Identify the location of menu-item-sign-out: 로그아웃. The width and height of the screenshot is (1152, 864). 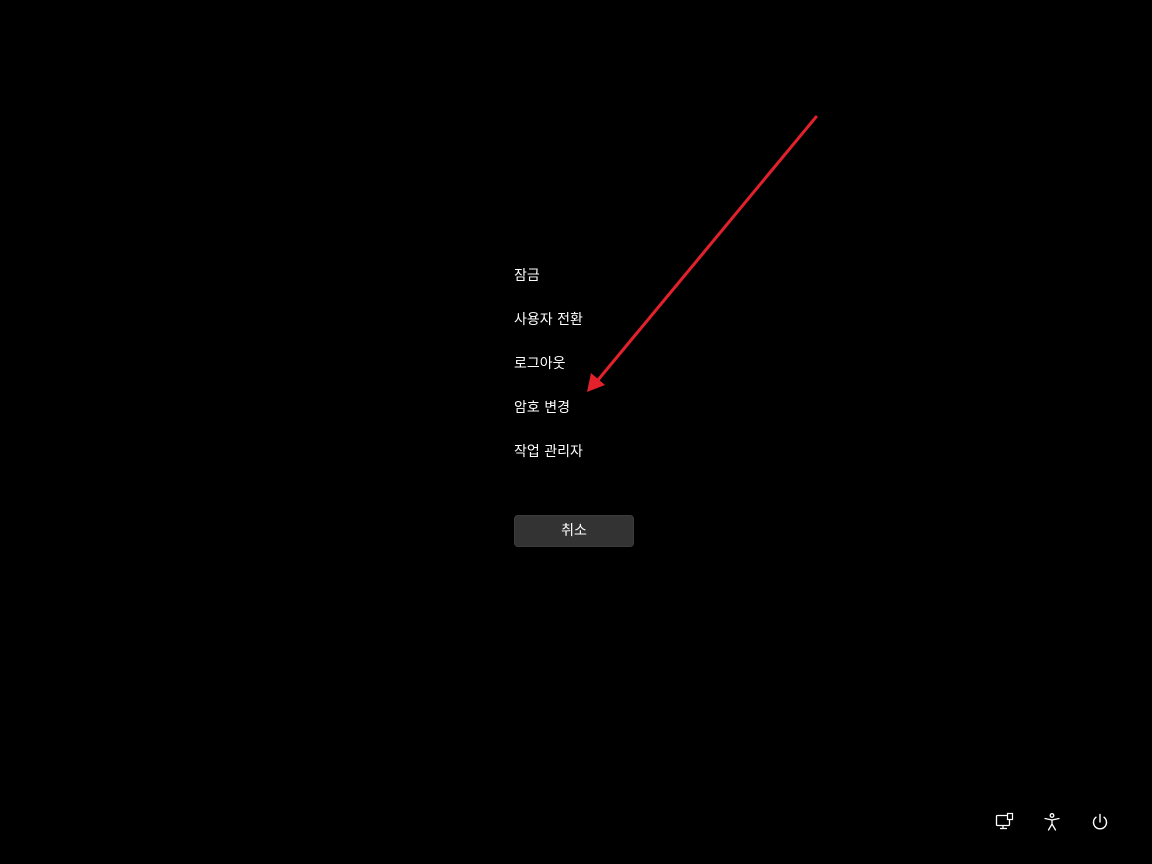
(548, 374).